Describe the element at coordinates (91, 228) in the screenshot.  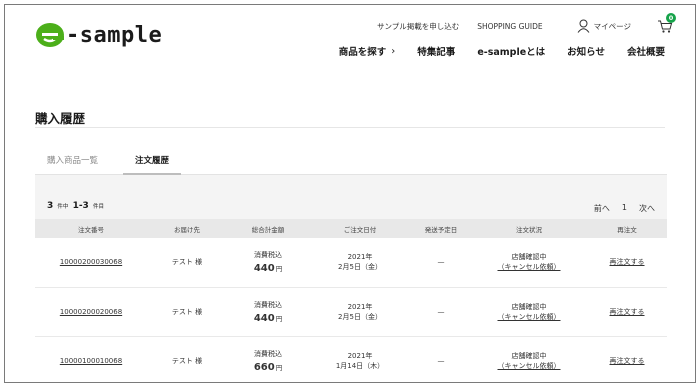
I see `col-order-number: 注文番号` at that location.